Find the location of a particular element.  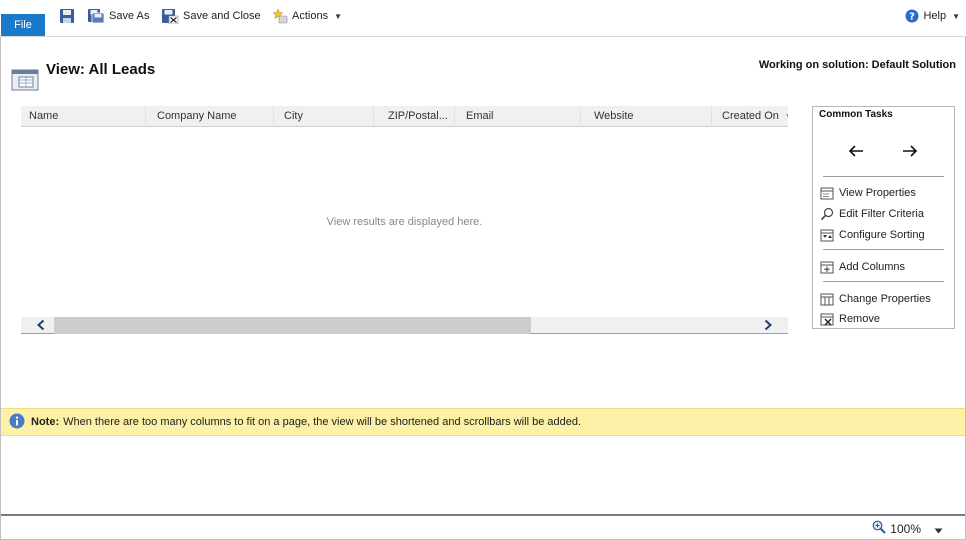

view-properties-icon is located at coordinates (827, 193).